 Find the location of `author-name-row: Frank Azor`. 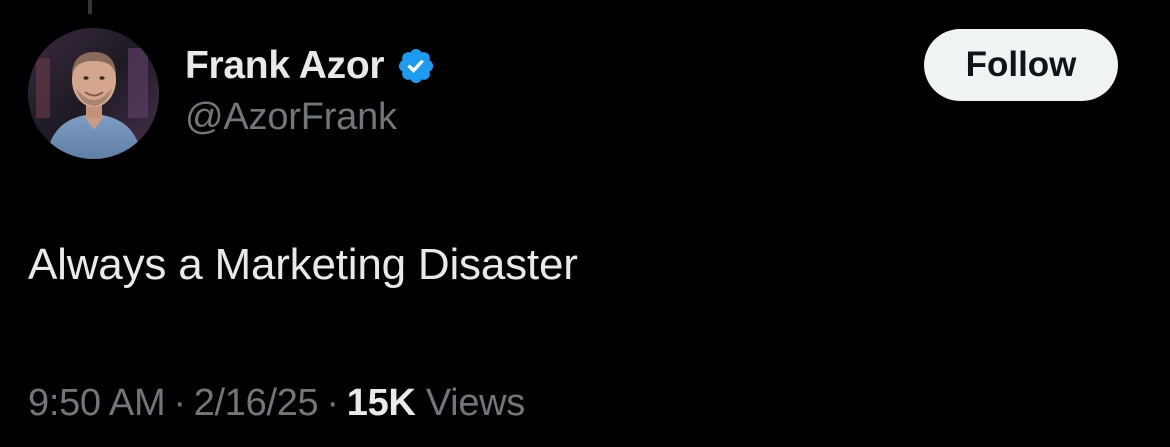

author-name-row: Frank Azor is located at coordinates (310, 66).